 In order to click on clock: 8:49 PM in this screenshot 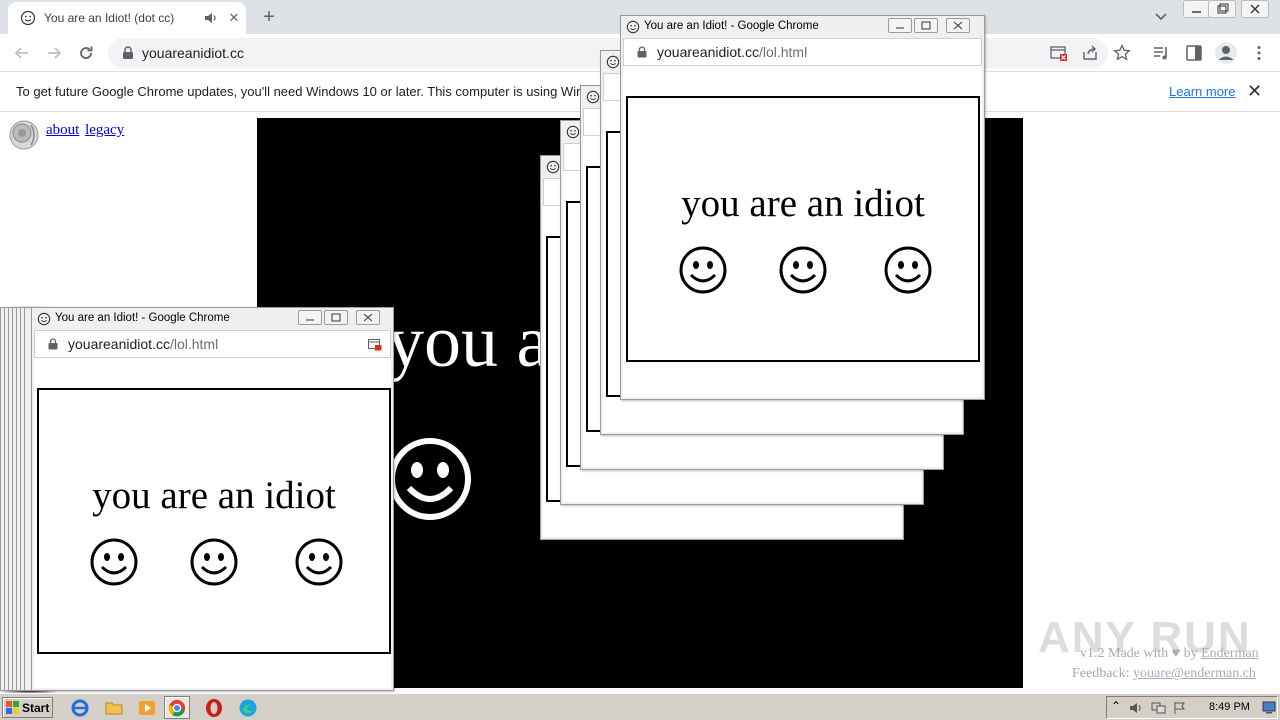, I will do `click(1229, 707)`.